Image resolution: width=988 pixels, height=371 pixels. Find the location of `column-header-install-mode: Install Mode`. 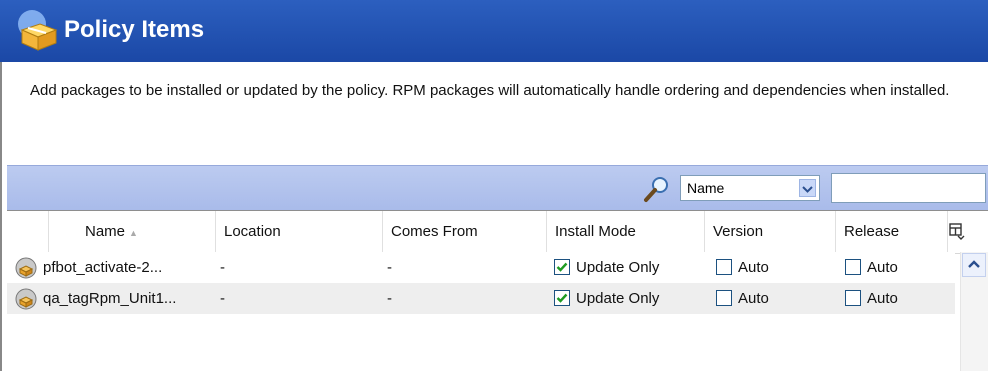

column-header-install-mode: Install Mode is located at coordinates (626, 232).